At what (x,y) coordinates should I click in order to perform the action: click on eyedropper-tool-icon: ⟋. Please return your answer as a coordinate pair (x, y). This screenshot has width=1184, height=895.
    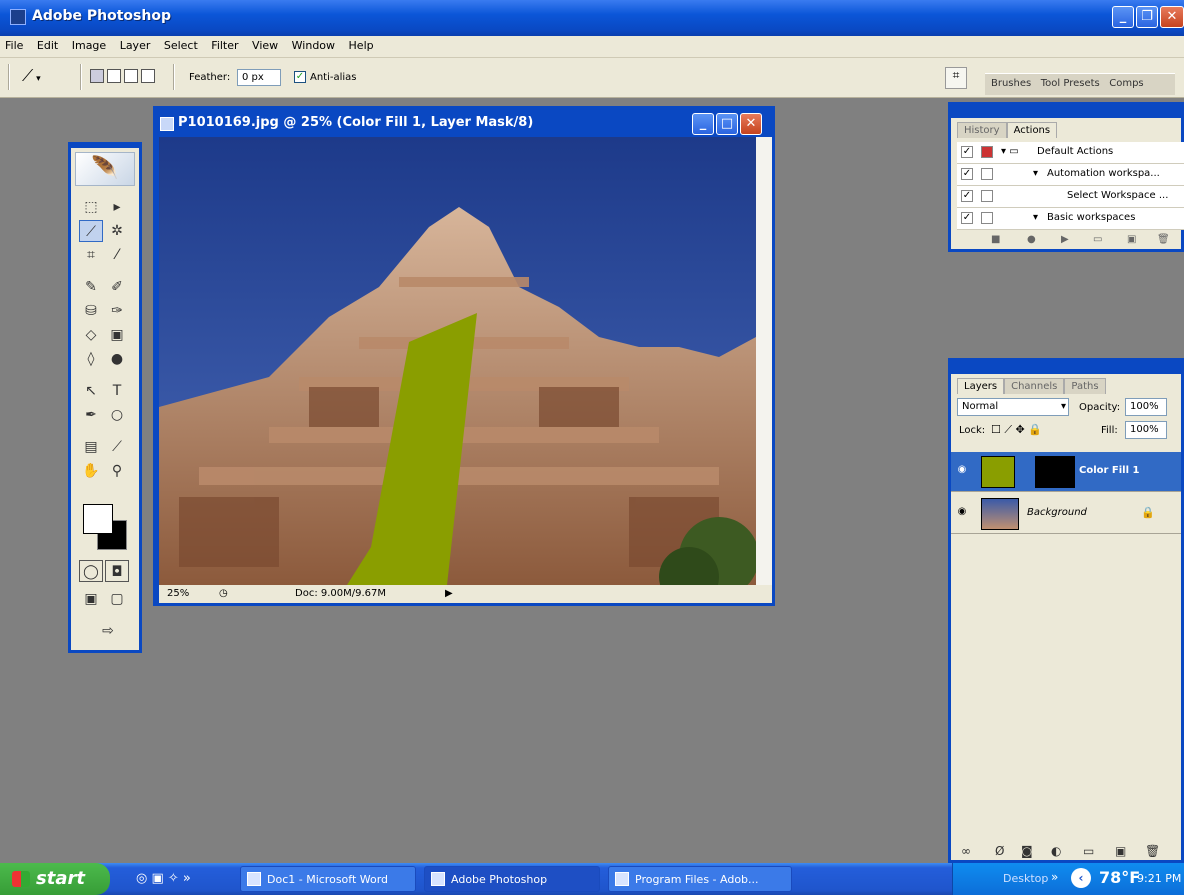
    Looking at the image, I should click on (117, 447).